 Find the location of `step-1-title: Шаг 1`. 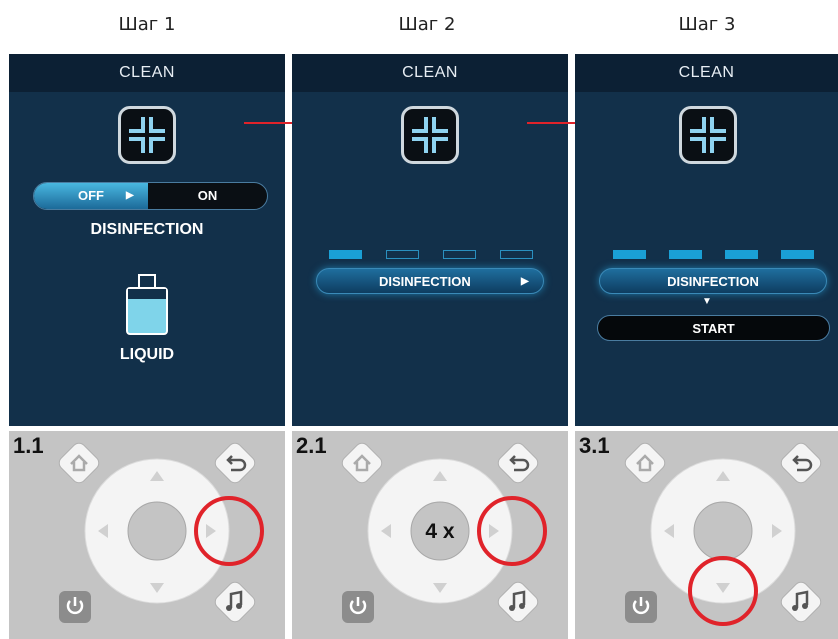

step-1-title: Шаг 1 is located at coordinates (147, 24).